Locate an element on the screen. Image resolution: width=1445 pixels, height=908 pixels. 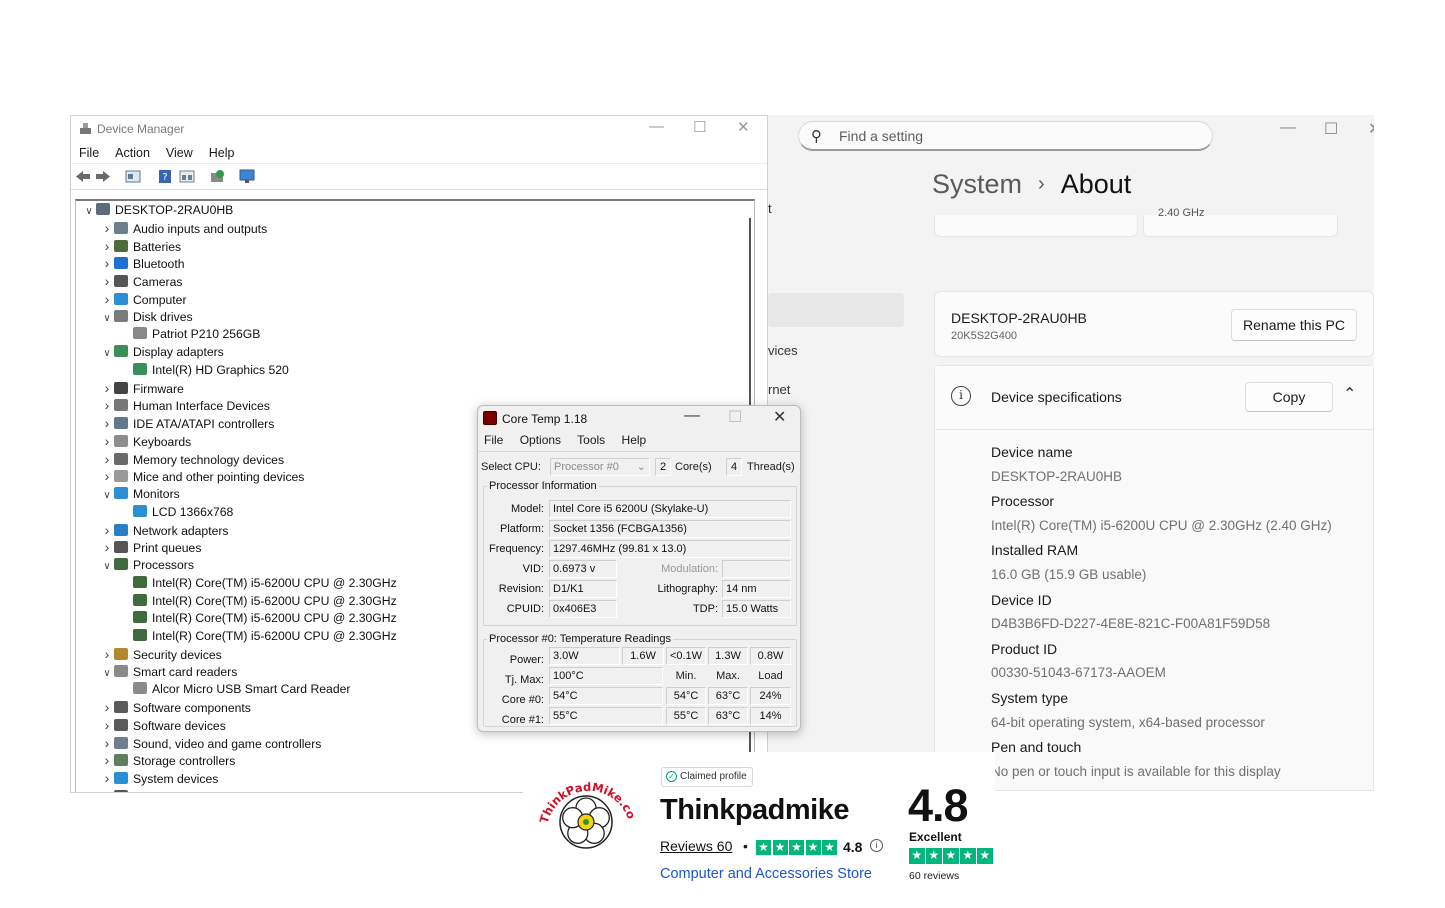
reviews-link: Reviews 60 is located at coordinates (696, 846).